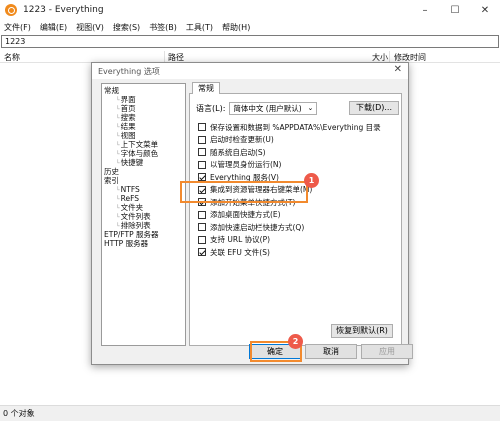 This screenshot has height=421, width=500. I want to click on highlight-box-context-menu-option, so click(244, 192).